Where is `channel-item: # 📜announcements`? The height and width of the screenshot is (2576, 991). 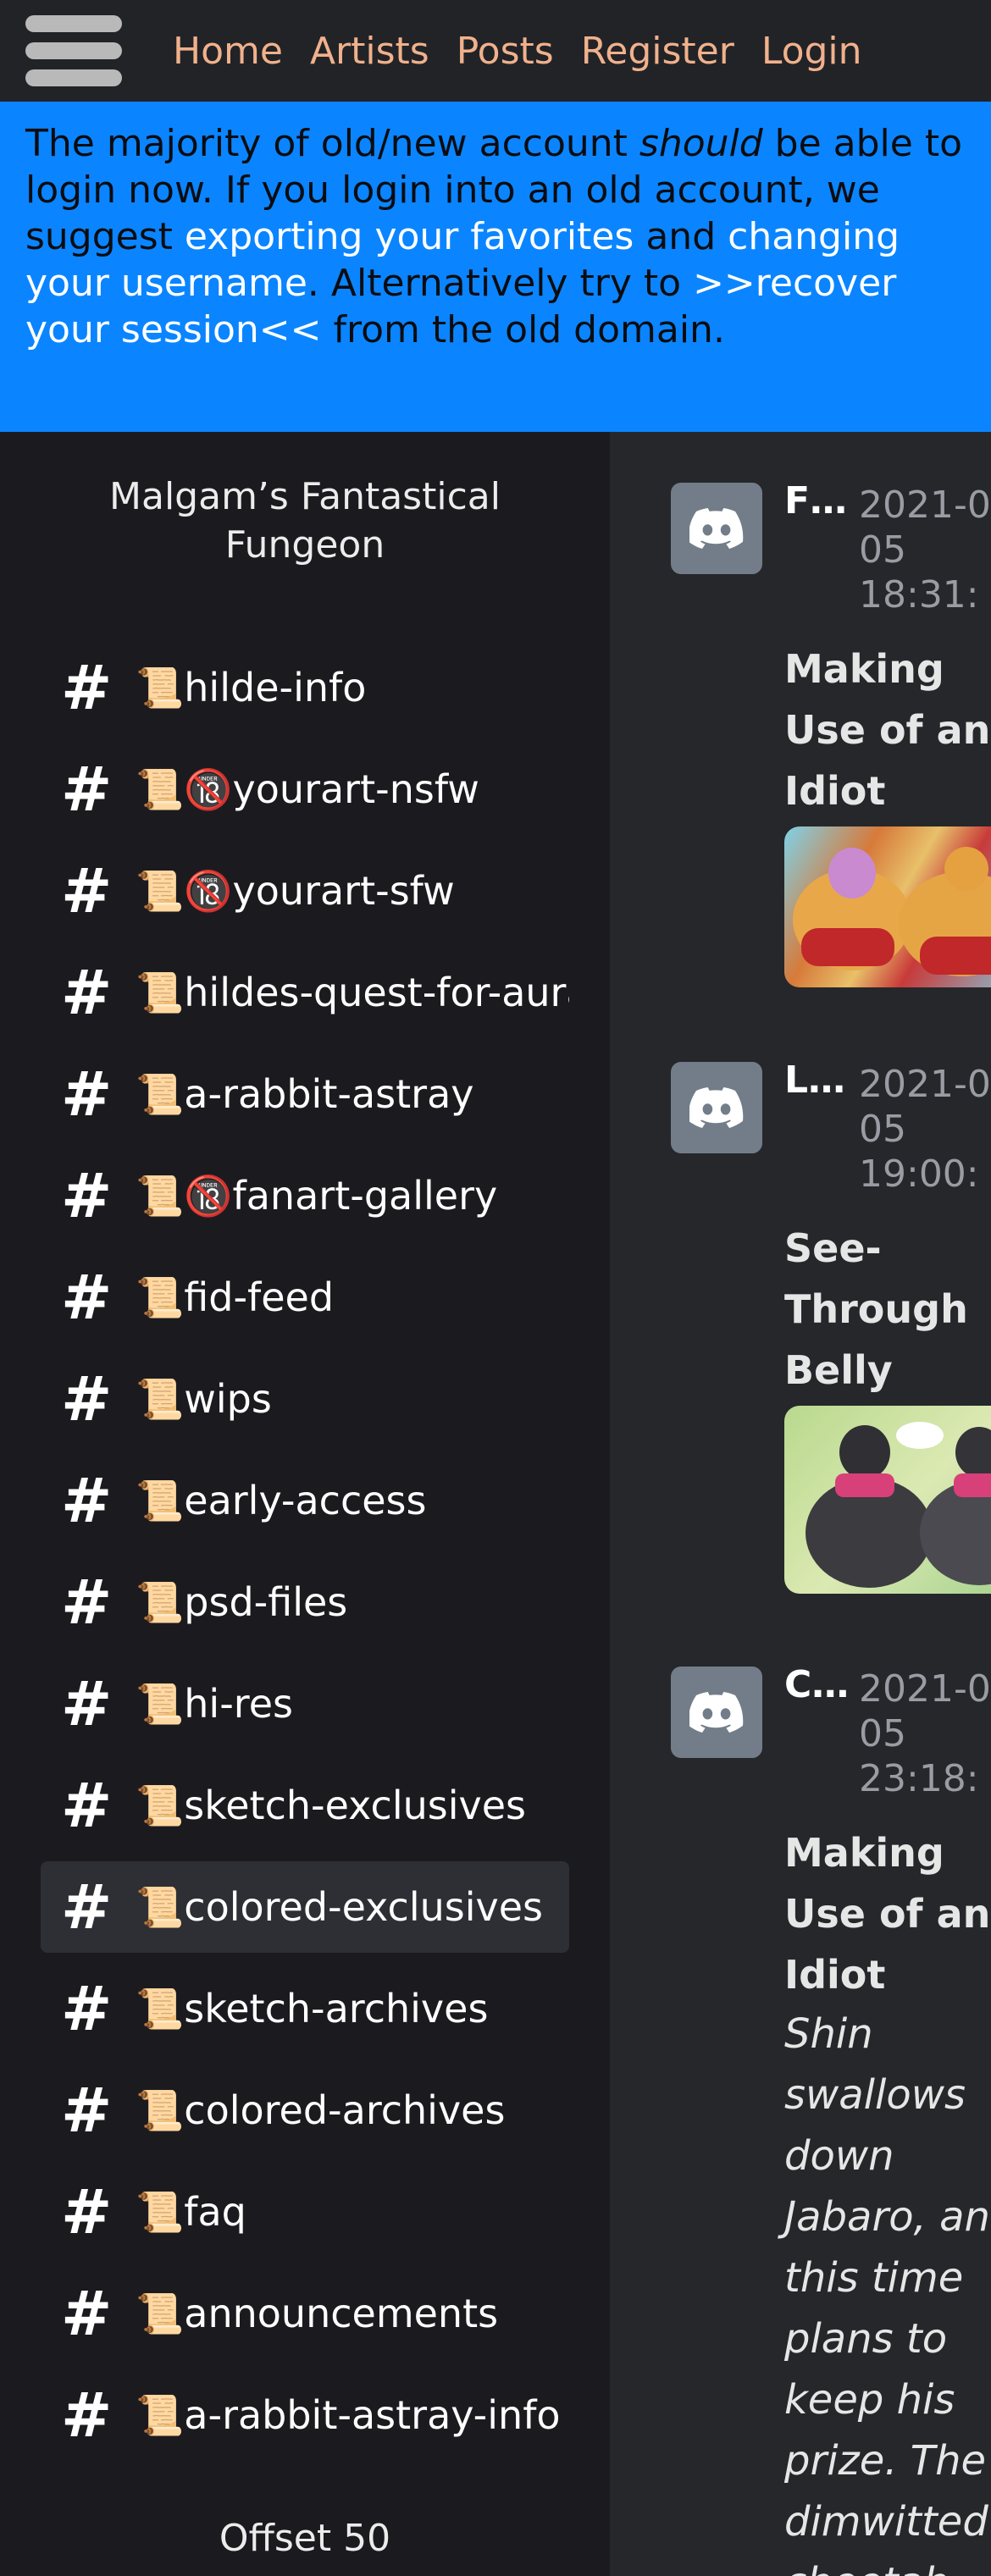
channel-item: # 📜announcements is located at coordinates (305, 2313).